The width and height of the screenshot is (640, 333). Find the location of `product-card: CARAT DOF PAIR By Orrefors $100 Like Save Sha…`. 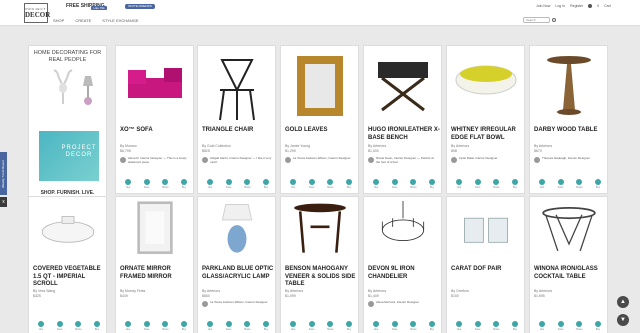

product-card: CARAT DOF PAIR By Orrefors $100 Like Save Sha… is located at coordinates (485, 264).